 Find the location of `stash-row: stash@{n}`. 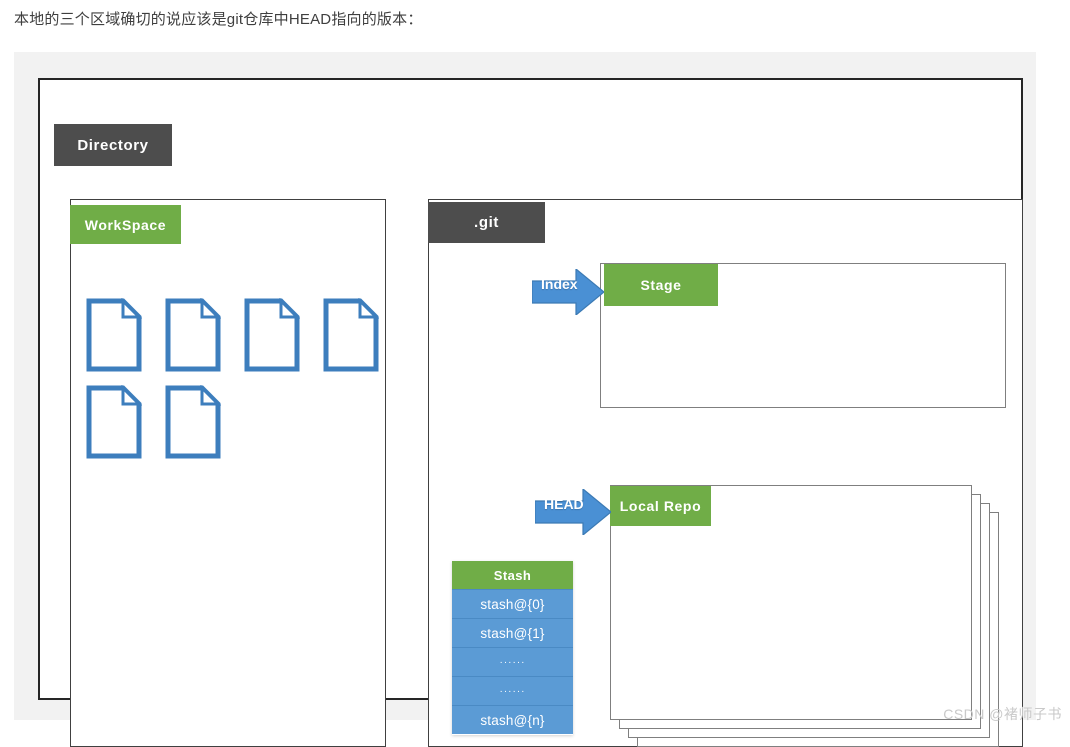

stash-row: stash@{n} is located at coordinates (512, 719).